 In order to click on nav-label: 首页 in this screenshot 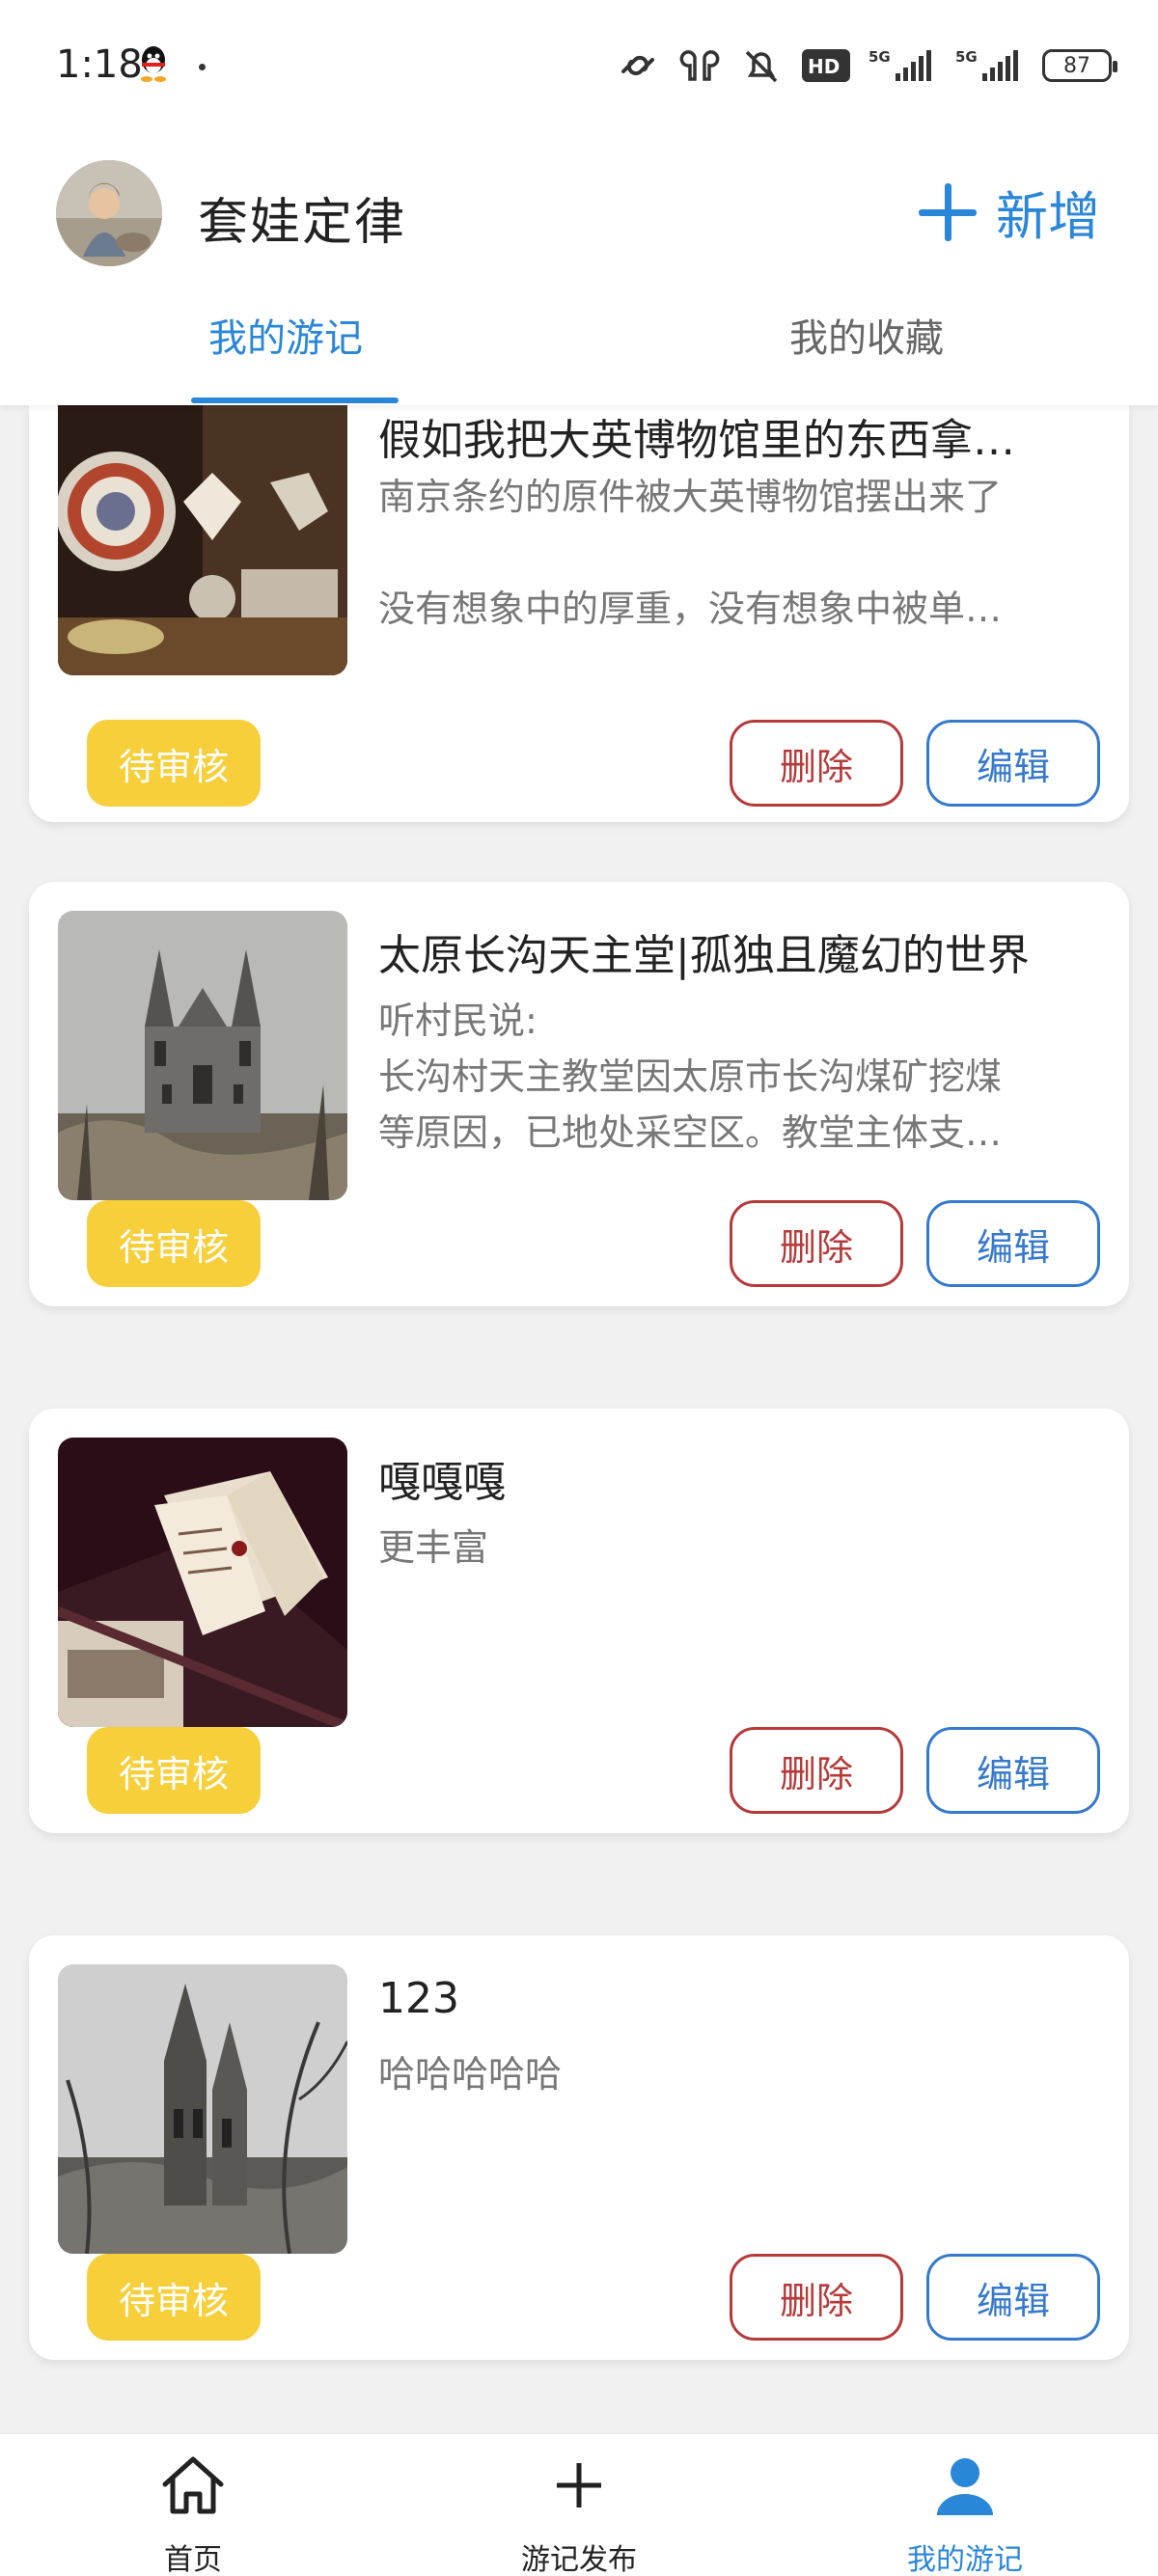, I will do `click(193, 2559)`.